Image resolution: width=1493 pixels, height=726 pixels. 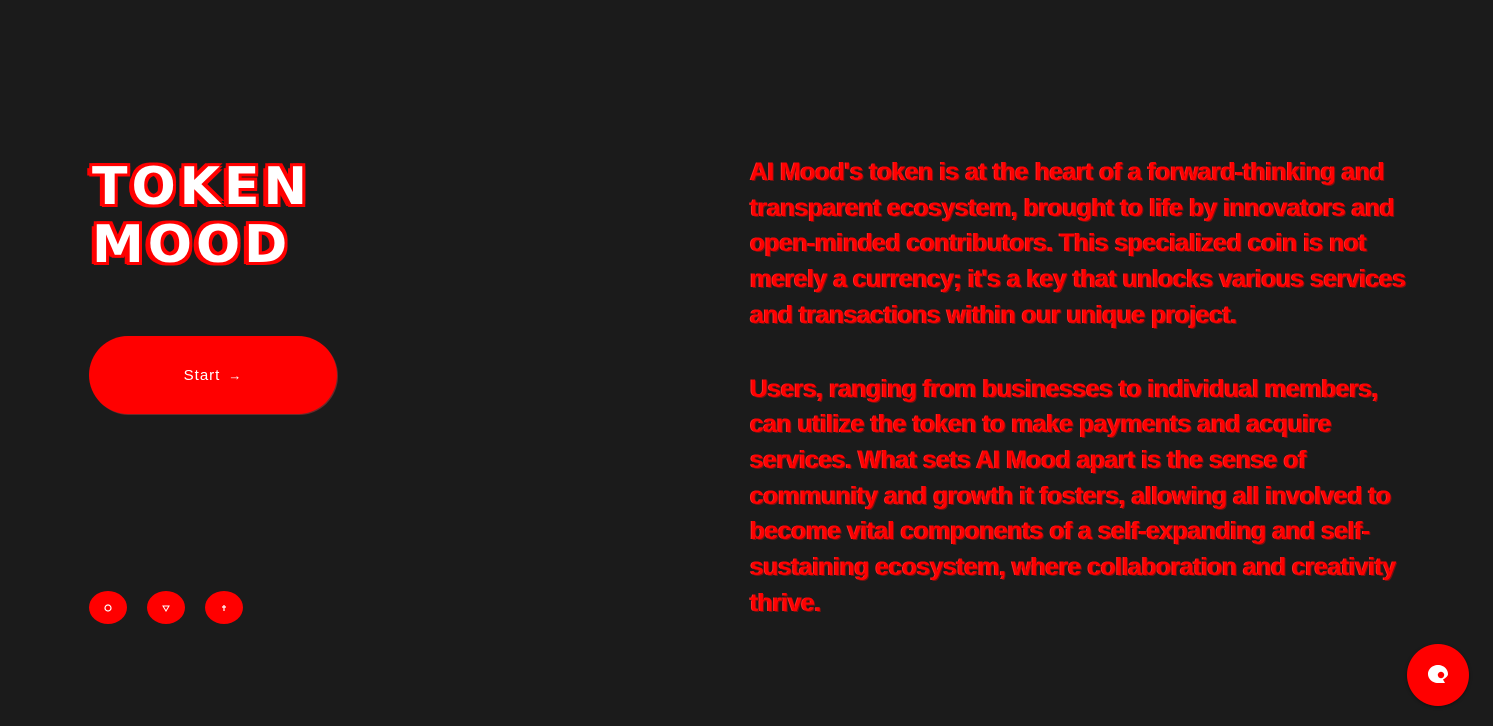 I want to click on page-title: TOKEN MOOD, so click(x=201, y=216).